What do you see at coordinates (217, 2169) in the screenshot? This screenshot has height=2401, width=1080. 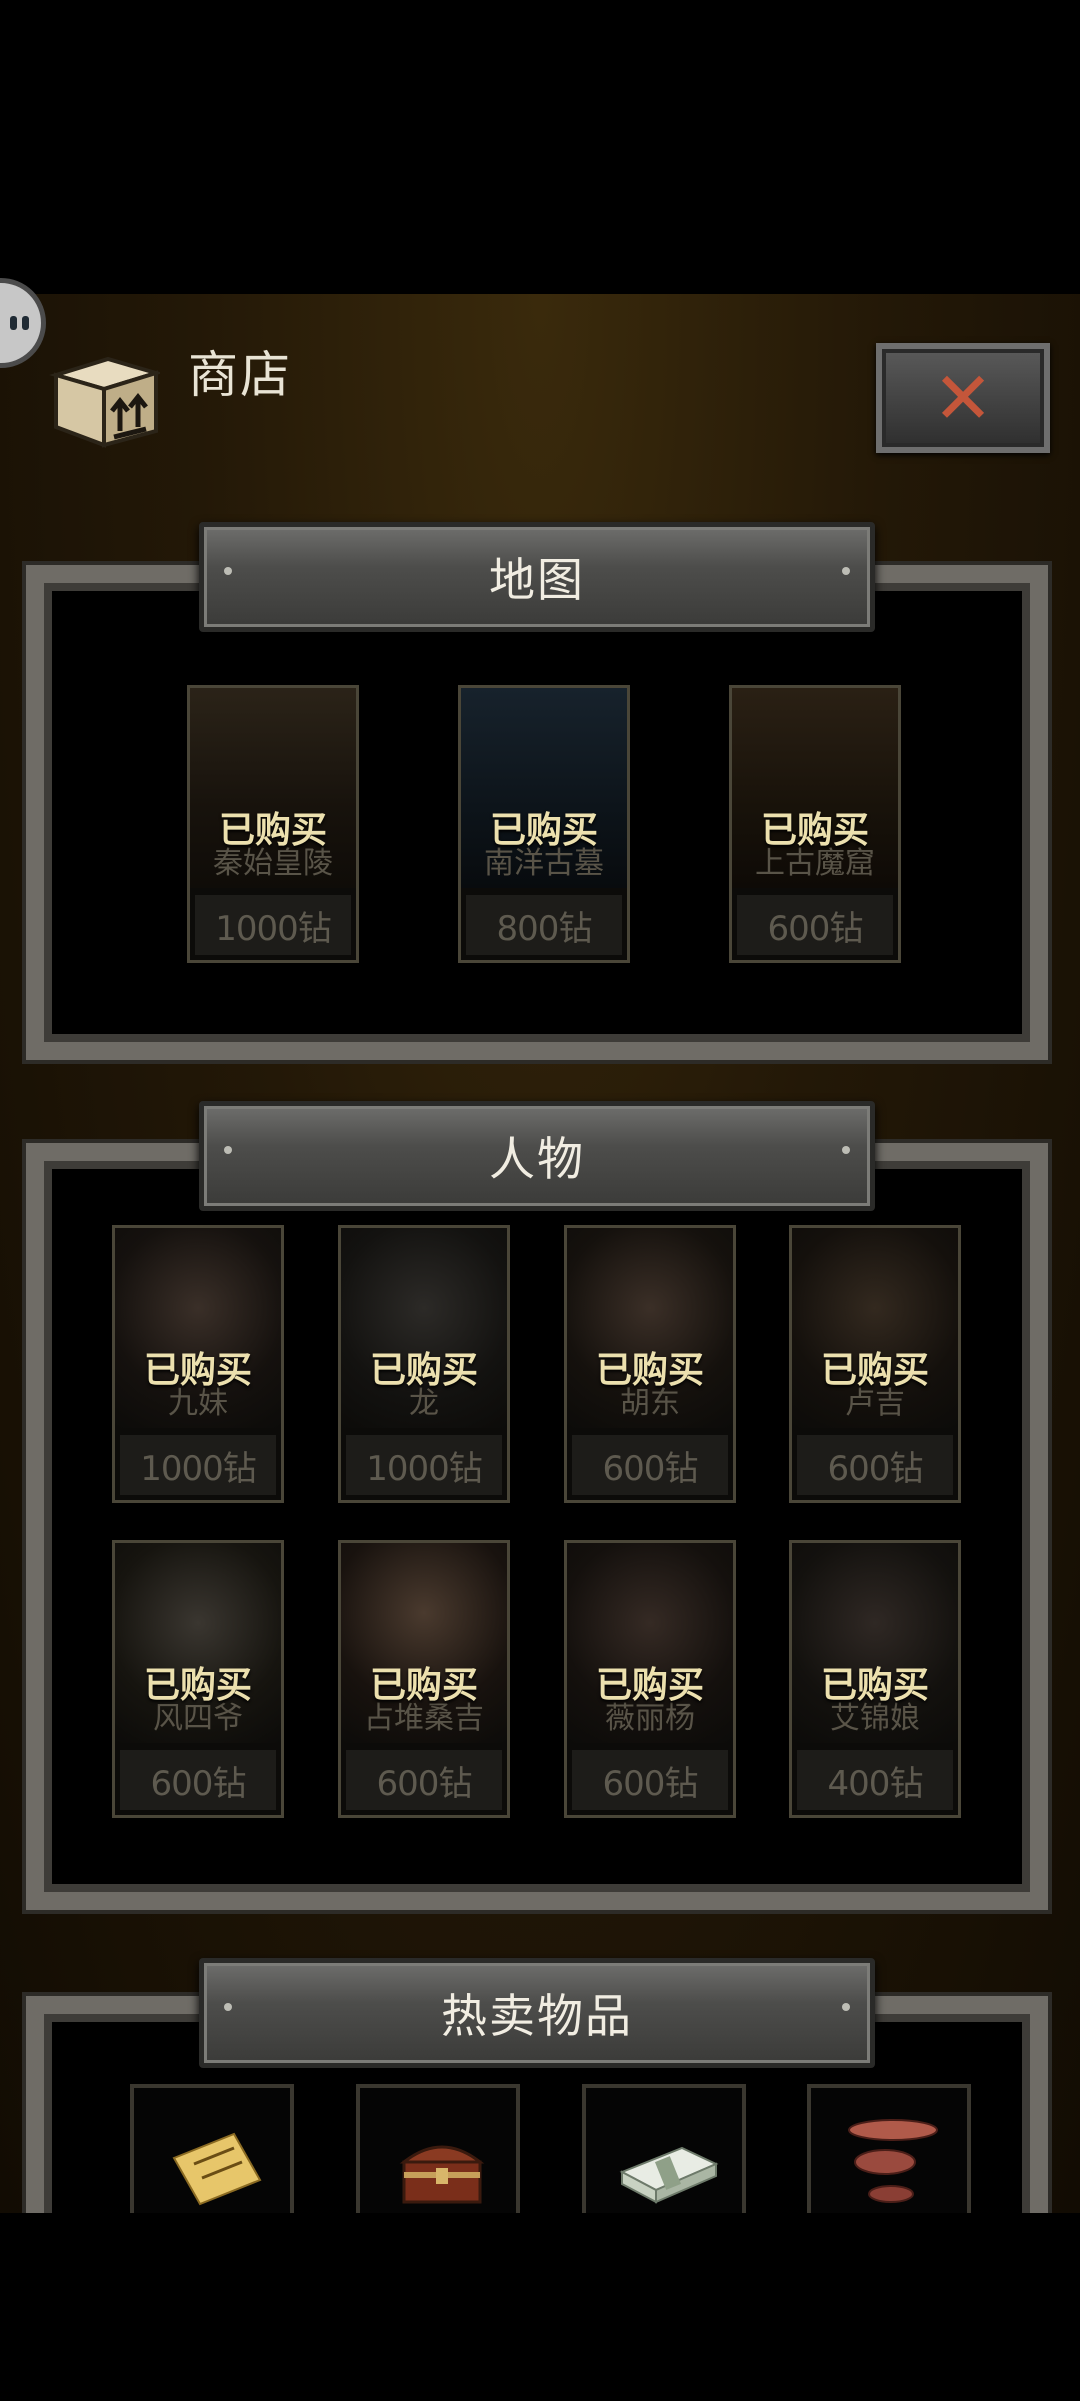 I see `ticket-icon` at bounding box center [217, 2169].